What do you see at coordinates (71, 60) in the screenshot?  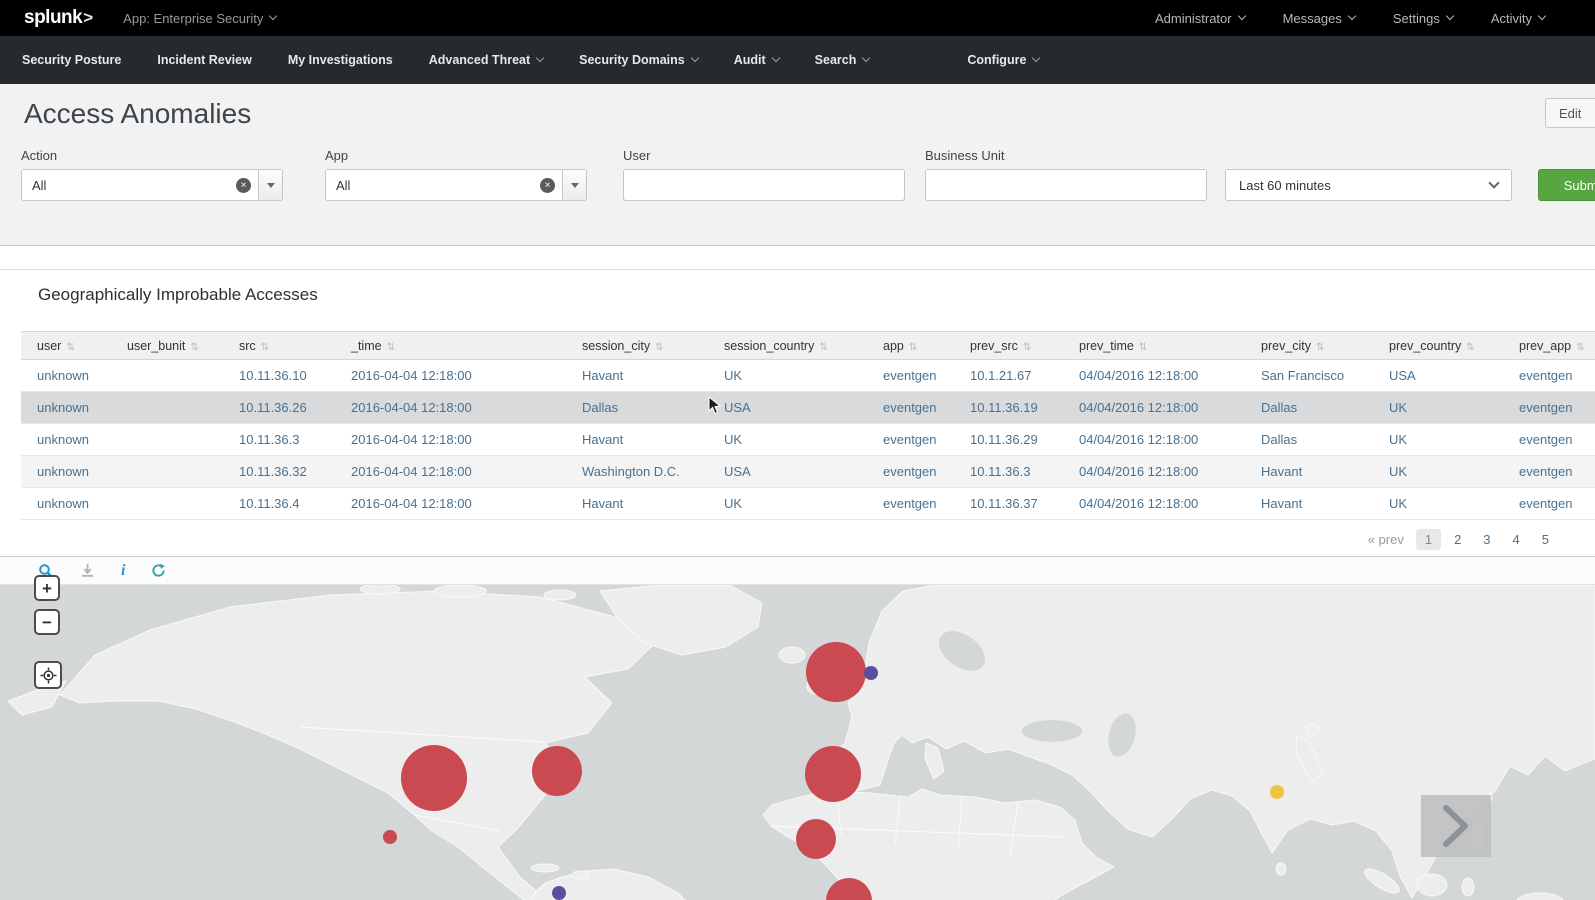 I see `nav-item-security-posture: Security Posture` at bounding box center [71, 60].